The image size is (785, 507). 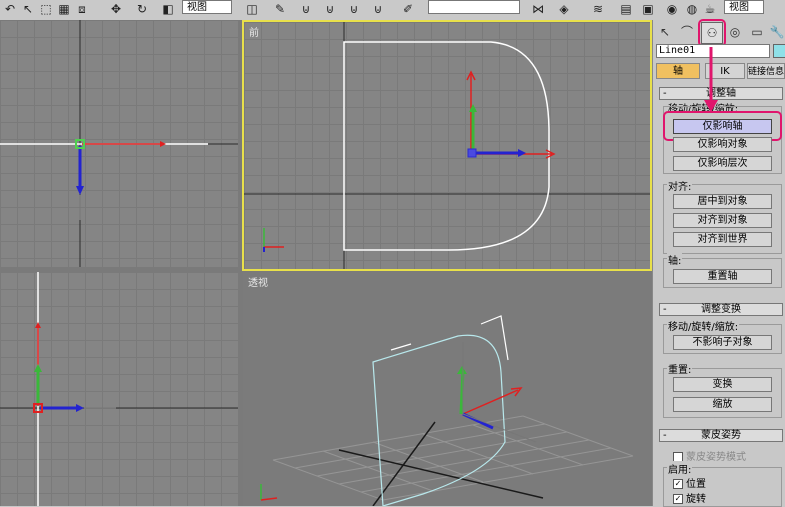 What do you see at coordinates (672, 9) in the screenshot?
I see `material-editor-icon: ◉` at bounding box center [672, 9].